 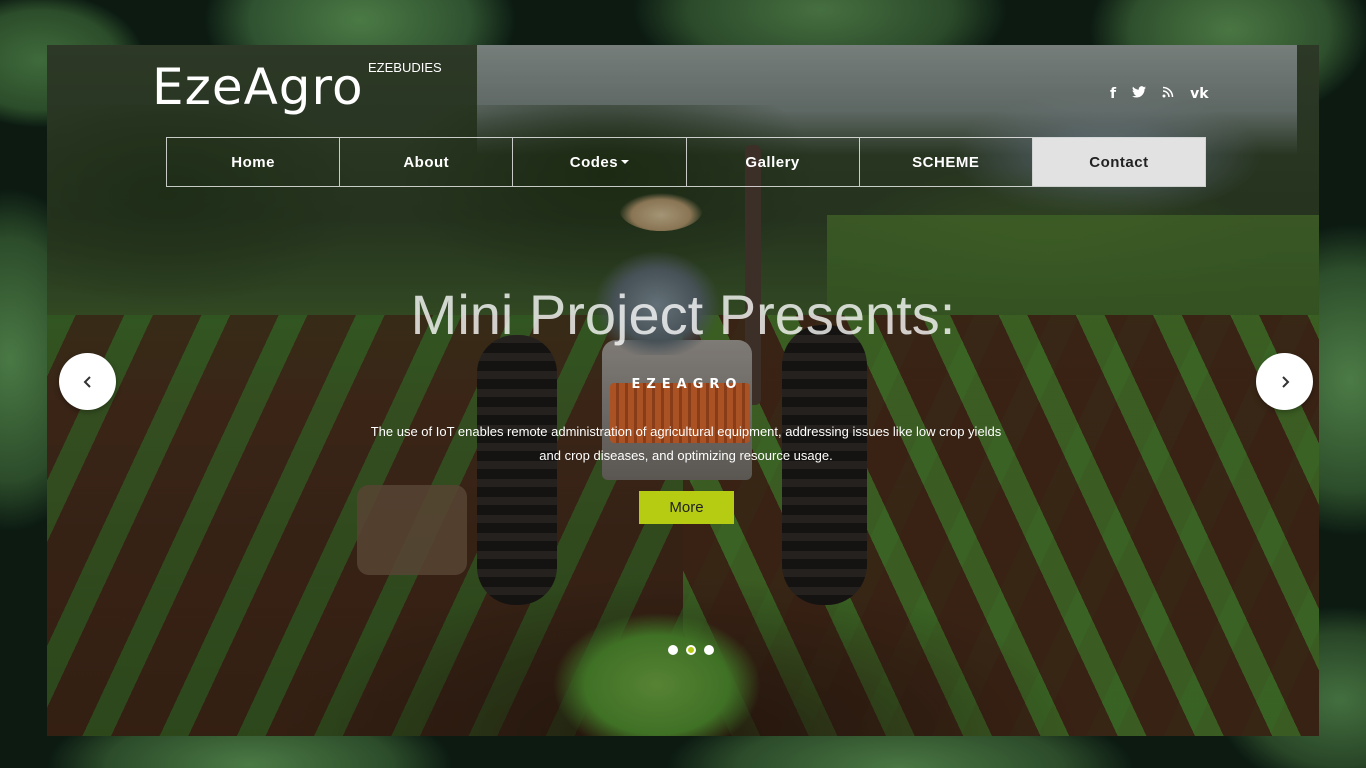 I want to click on rss-icon, so click(x=1168, y=94).